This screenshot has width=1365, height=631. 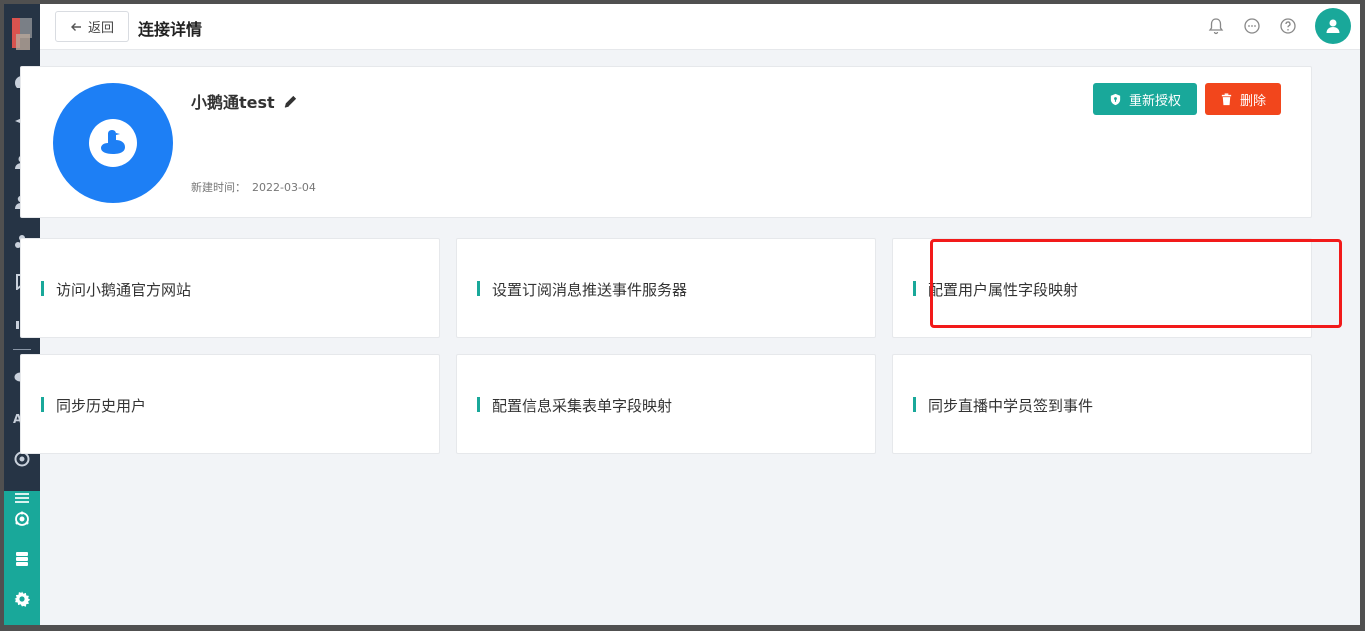 What do you see at coordinates (582, 406) in the screenshot?
I see `action-label: 配置信息采集表单字段映射` at bounding box center [582, 406].